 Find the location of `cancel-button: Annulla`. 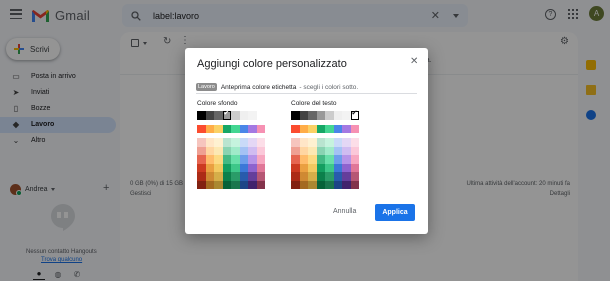

cancel-button: Annulla is located at coordinates (344, 211).